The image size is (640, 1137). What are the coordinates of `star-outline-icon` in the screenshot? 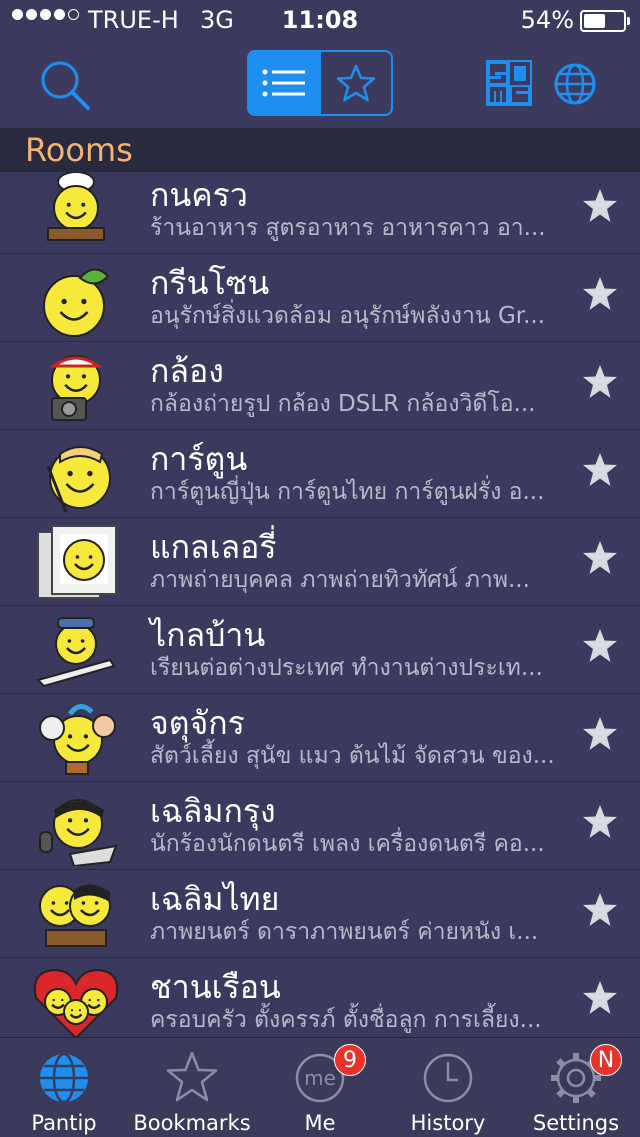 It's located at (356, 83).